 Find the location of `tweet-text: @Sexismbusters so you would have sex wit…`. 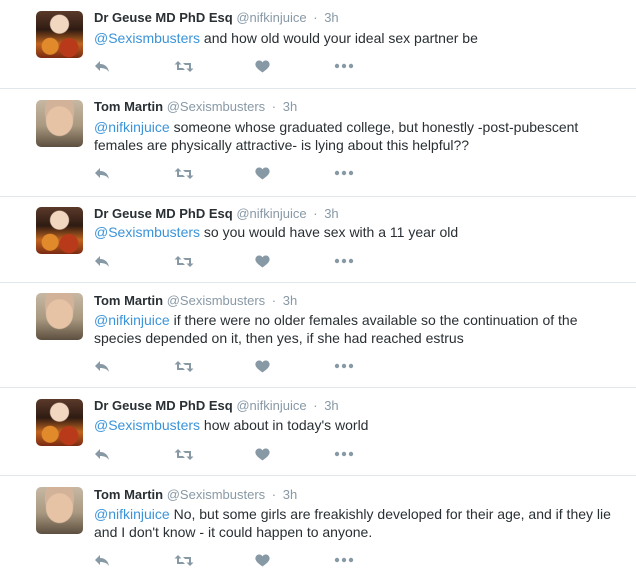

tweet-text: @Sexismbusters so you would have sex wit… is located at coordinates (354, 232).